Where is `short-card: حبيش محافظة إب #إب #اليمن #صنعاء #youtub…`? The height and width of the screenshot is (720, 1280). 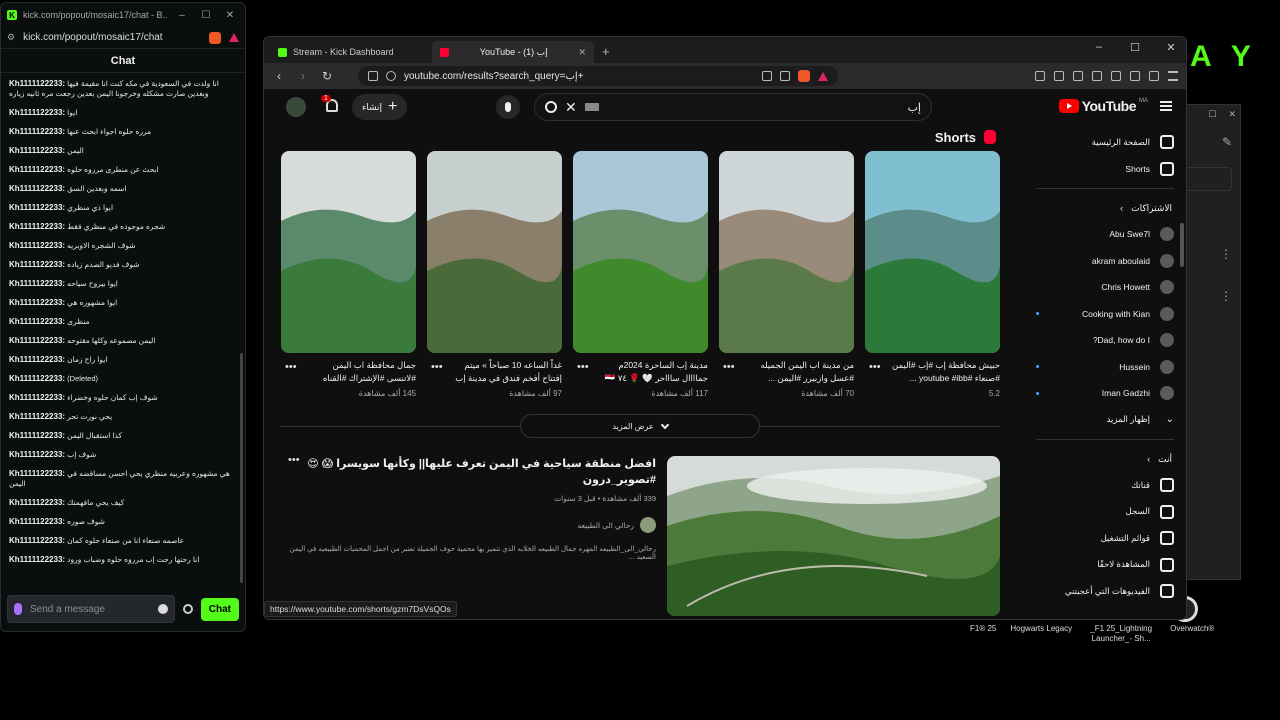 short-card: حبيش محافظة إب #إب #اليمن #صنعاء #youtub… is located at coordinates (932, 274).